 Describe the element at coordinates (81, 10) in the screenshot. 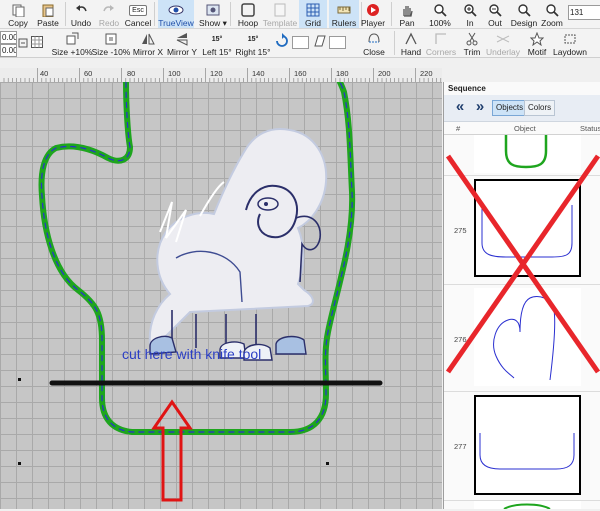

I see `undo-arrow-icon` at that location.